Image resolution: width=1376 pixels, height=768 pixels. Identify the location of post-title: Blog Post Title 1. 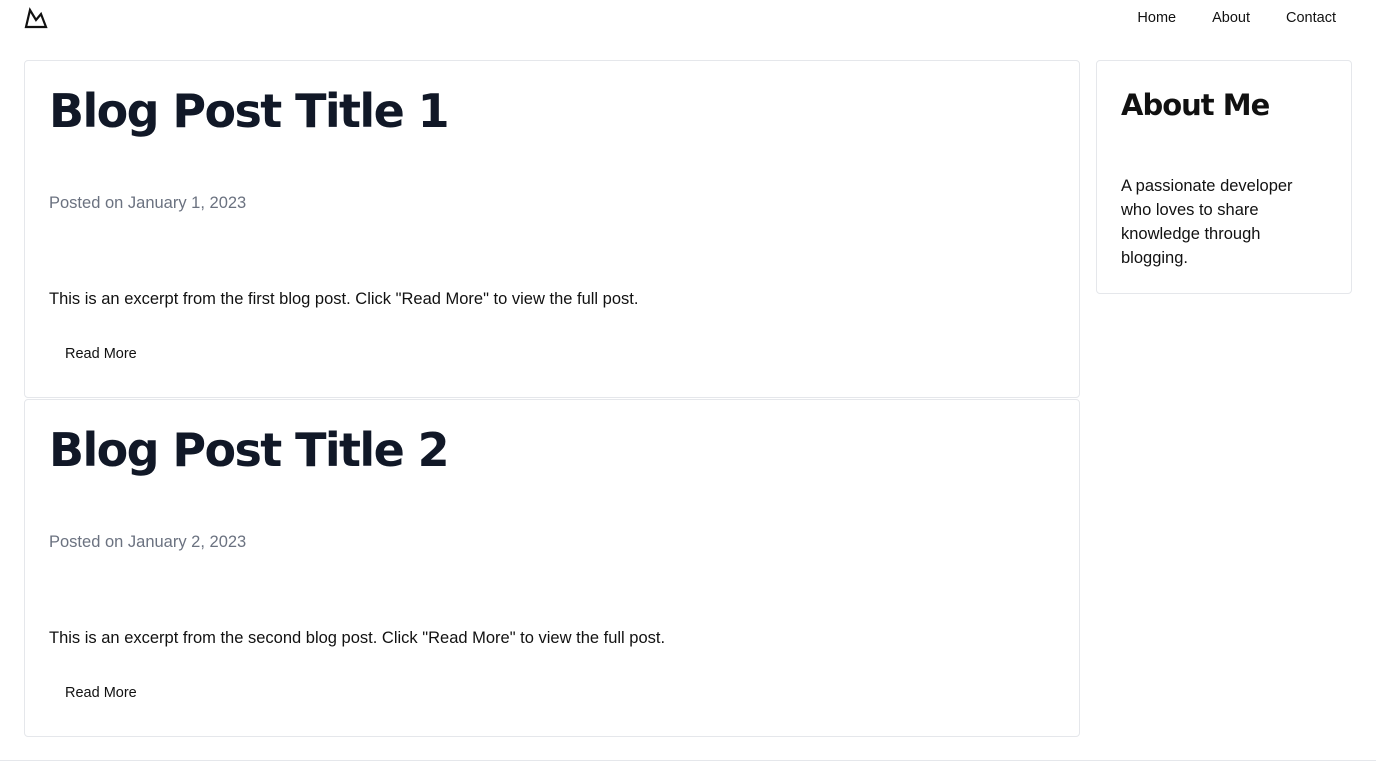
(249, 111).